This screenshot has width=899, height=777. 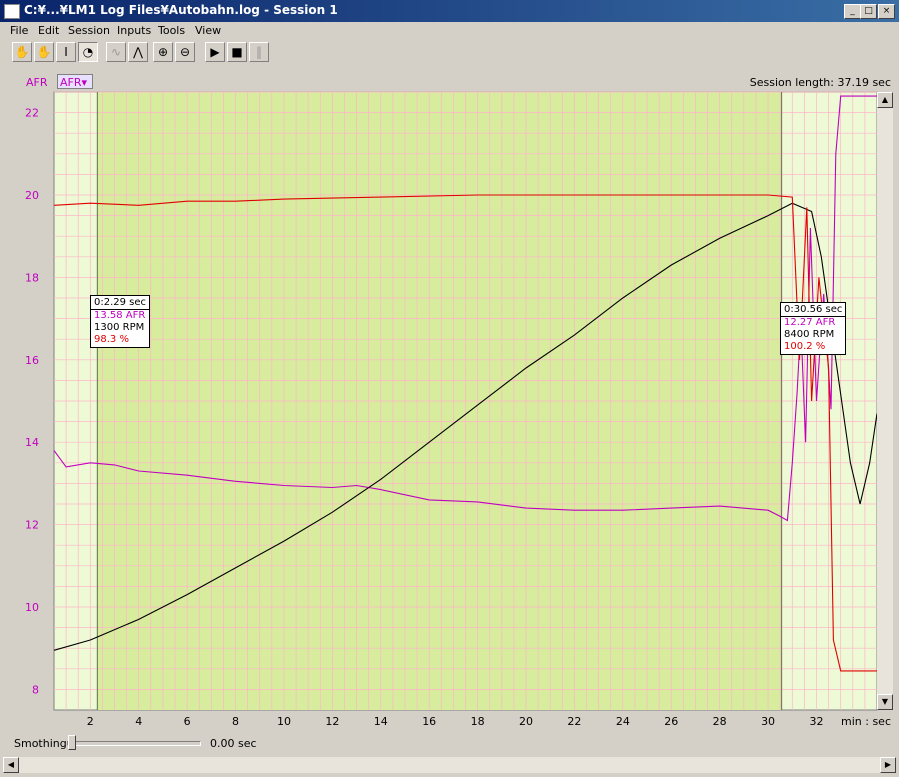 I want to click on x-tick-label: 26, so click(x=671, y=721).